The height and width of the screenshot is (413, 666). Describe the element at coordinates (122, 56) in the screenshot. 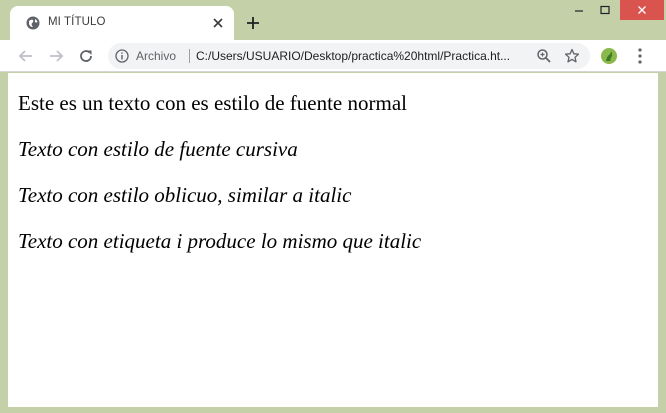

I see `info-icon` at that location.